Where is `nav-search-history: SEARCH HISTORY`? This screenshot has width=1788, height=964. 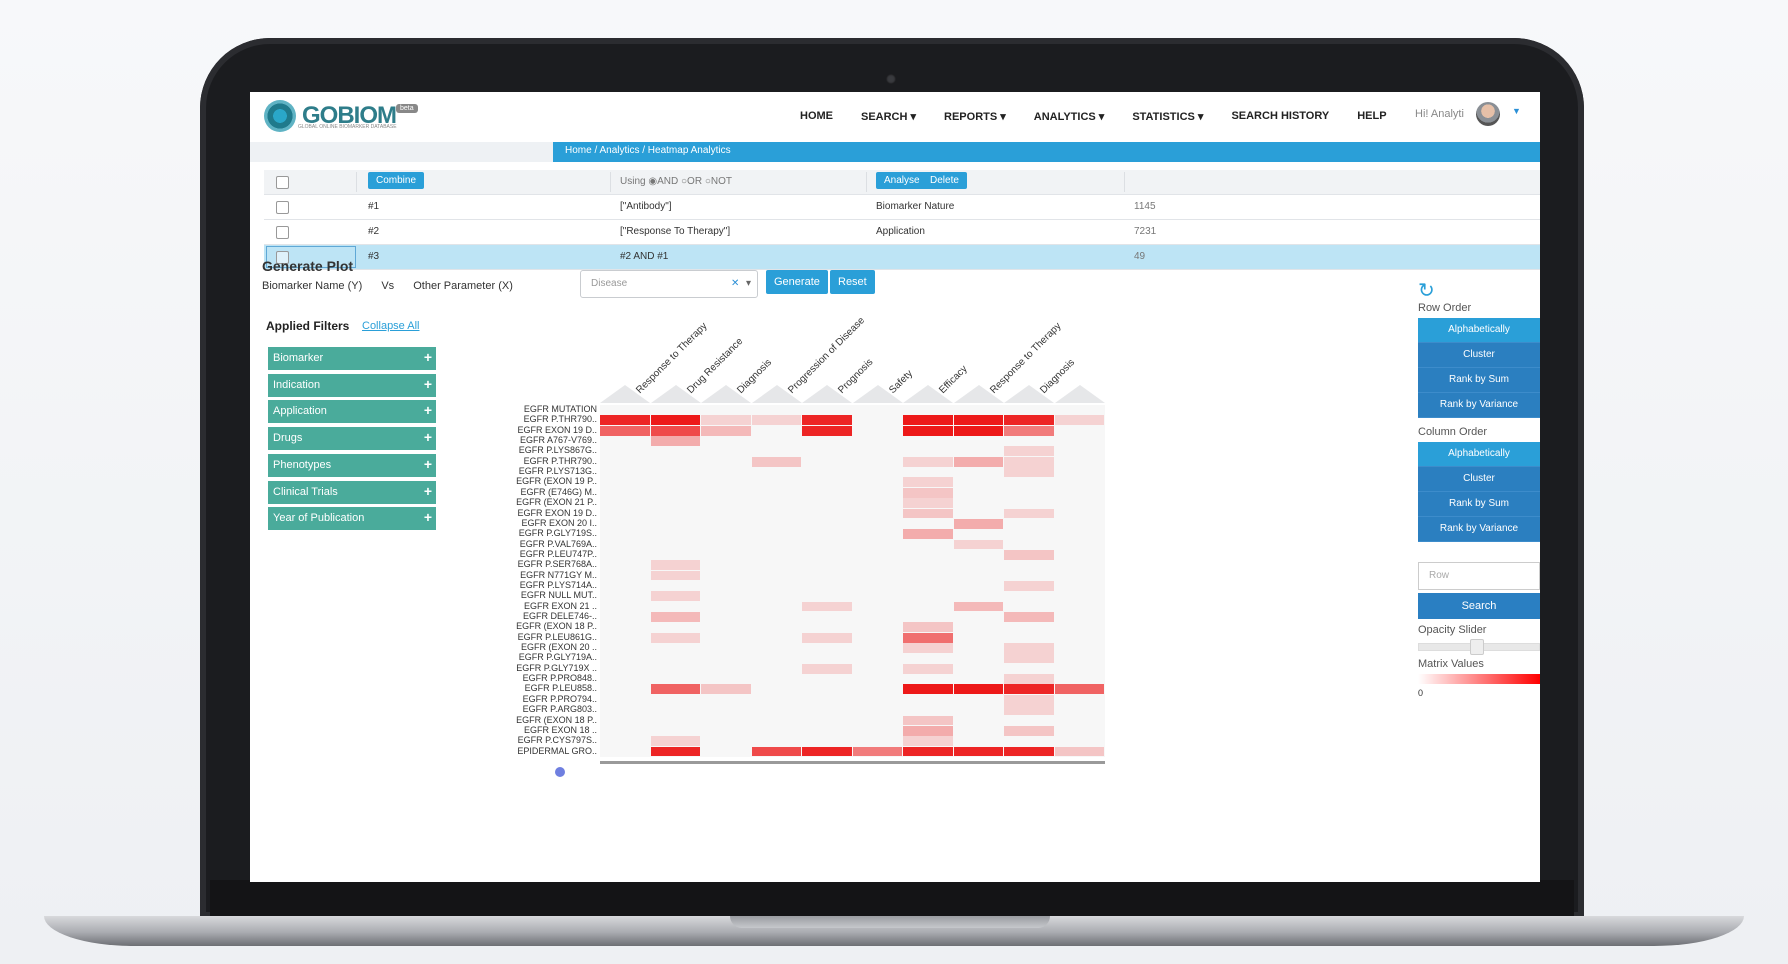 nav-search-history: SEARCH HISTORY is located at coordinates (1280, 116).